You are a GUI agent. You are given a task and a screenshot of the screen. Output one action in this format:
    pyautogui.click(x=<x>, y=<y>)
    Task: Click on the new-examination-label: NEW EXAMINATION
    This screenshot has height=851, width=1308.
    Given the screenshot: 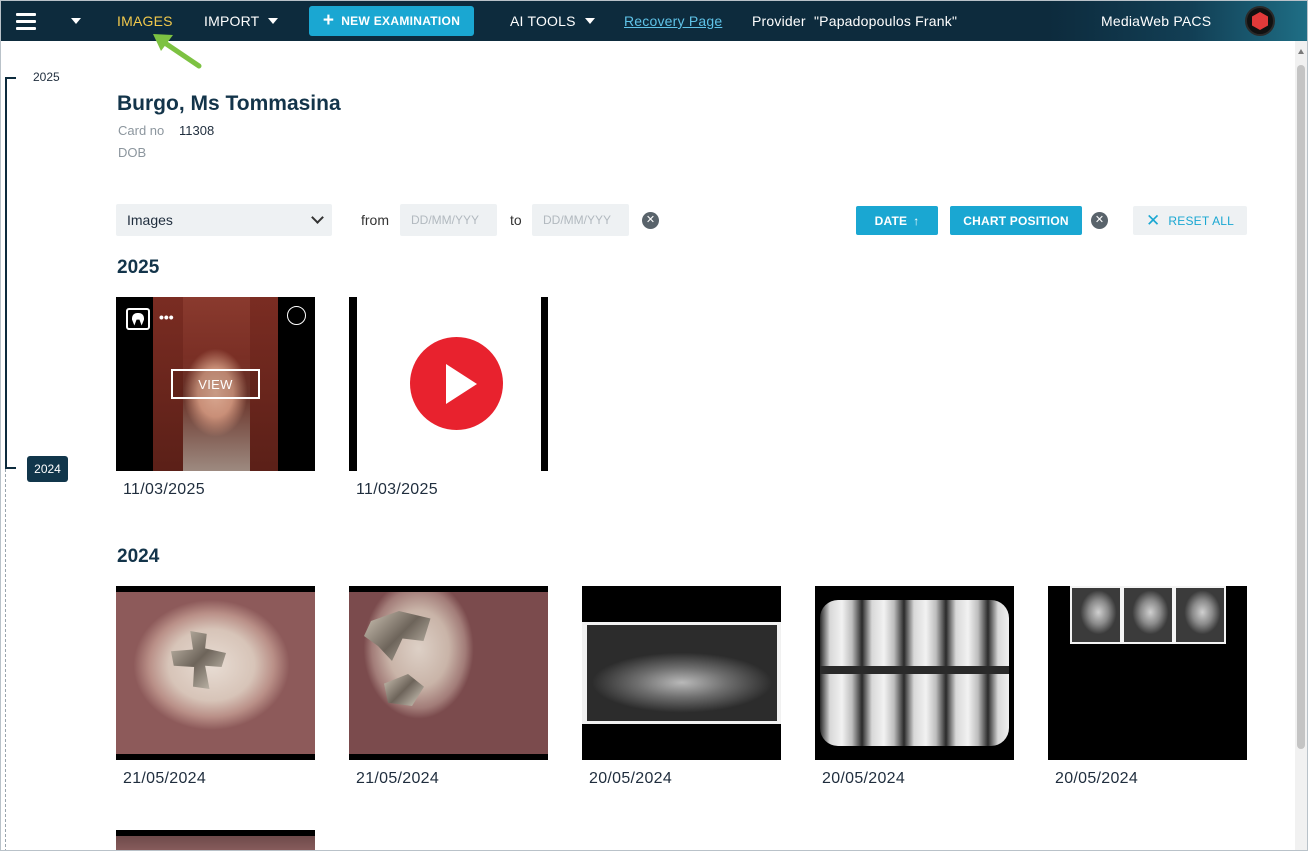 What is the action you would take?
    pyautogui.click(x=401, y=21)
    